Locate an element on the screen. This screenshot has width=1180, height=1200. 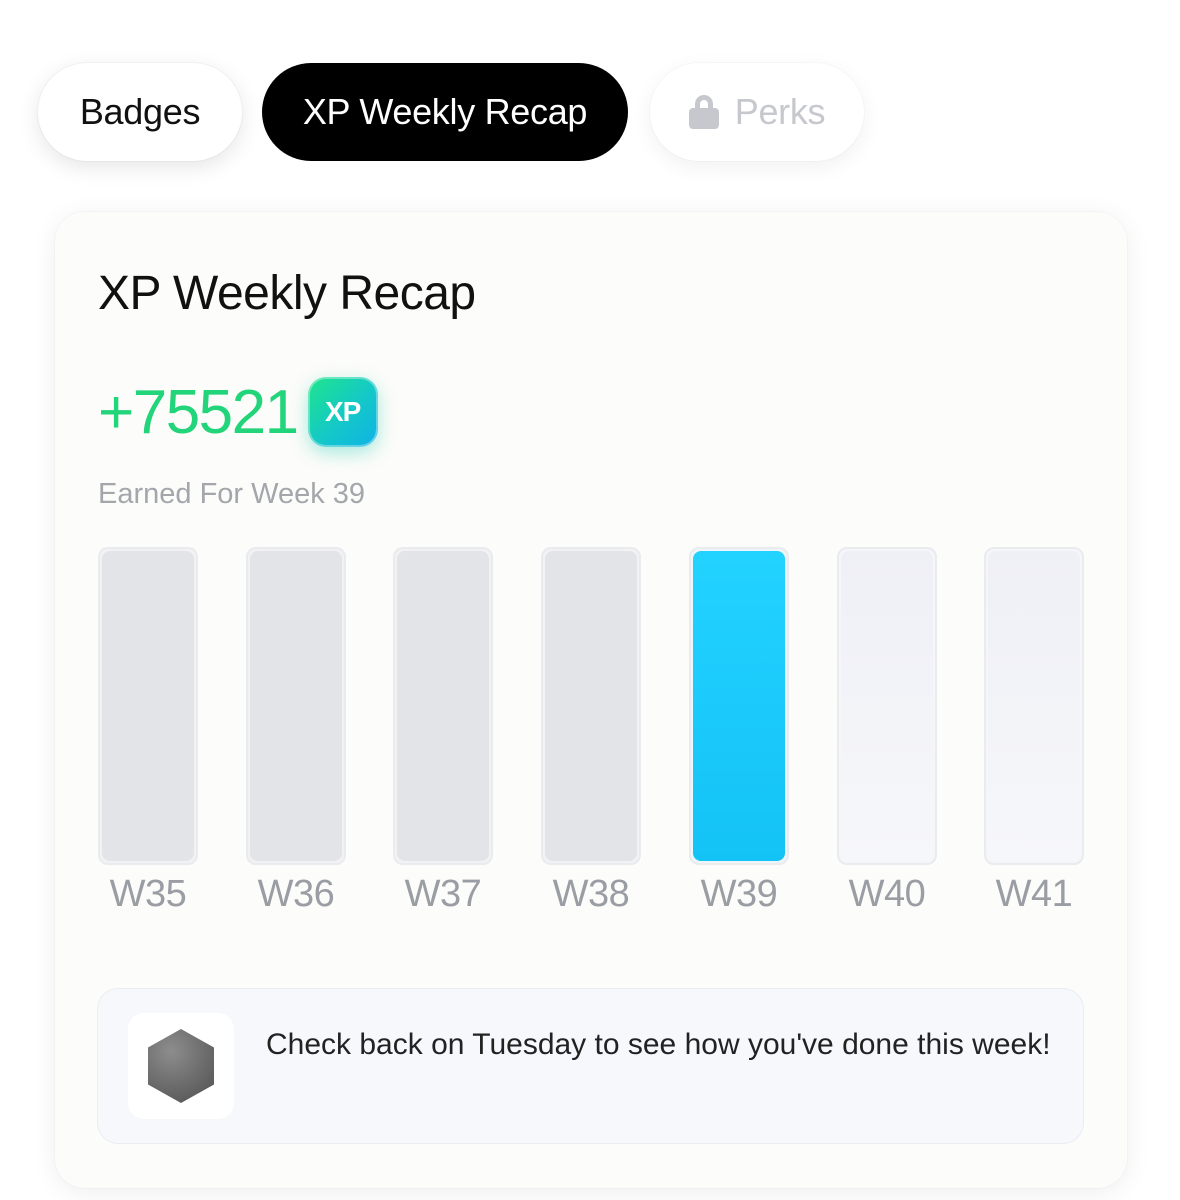
tab-perks: Perks is located at coordinates (757, 112).